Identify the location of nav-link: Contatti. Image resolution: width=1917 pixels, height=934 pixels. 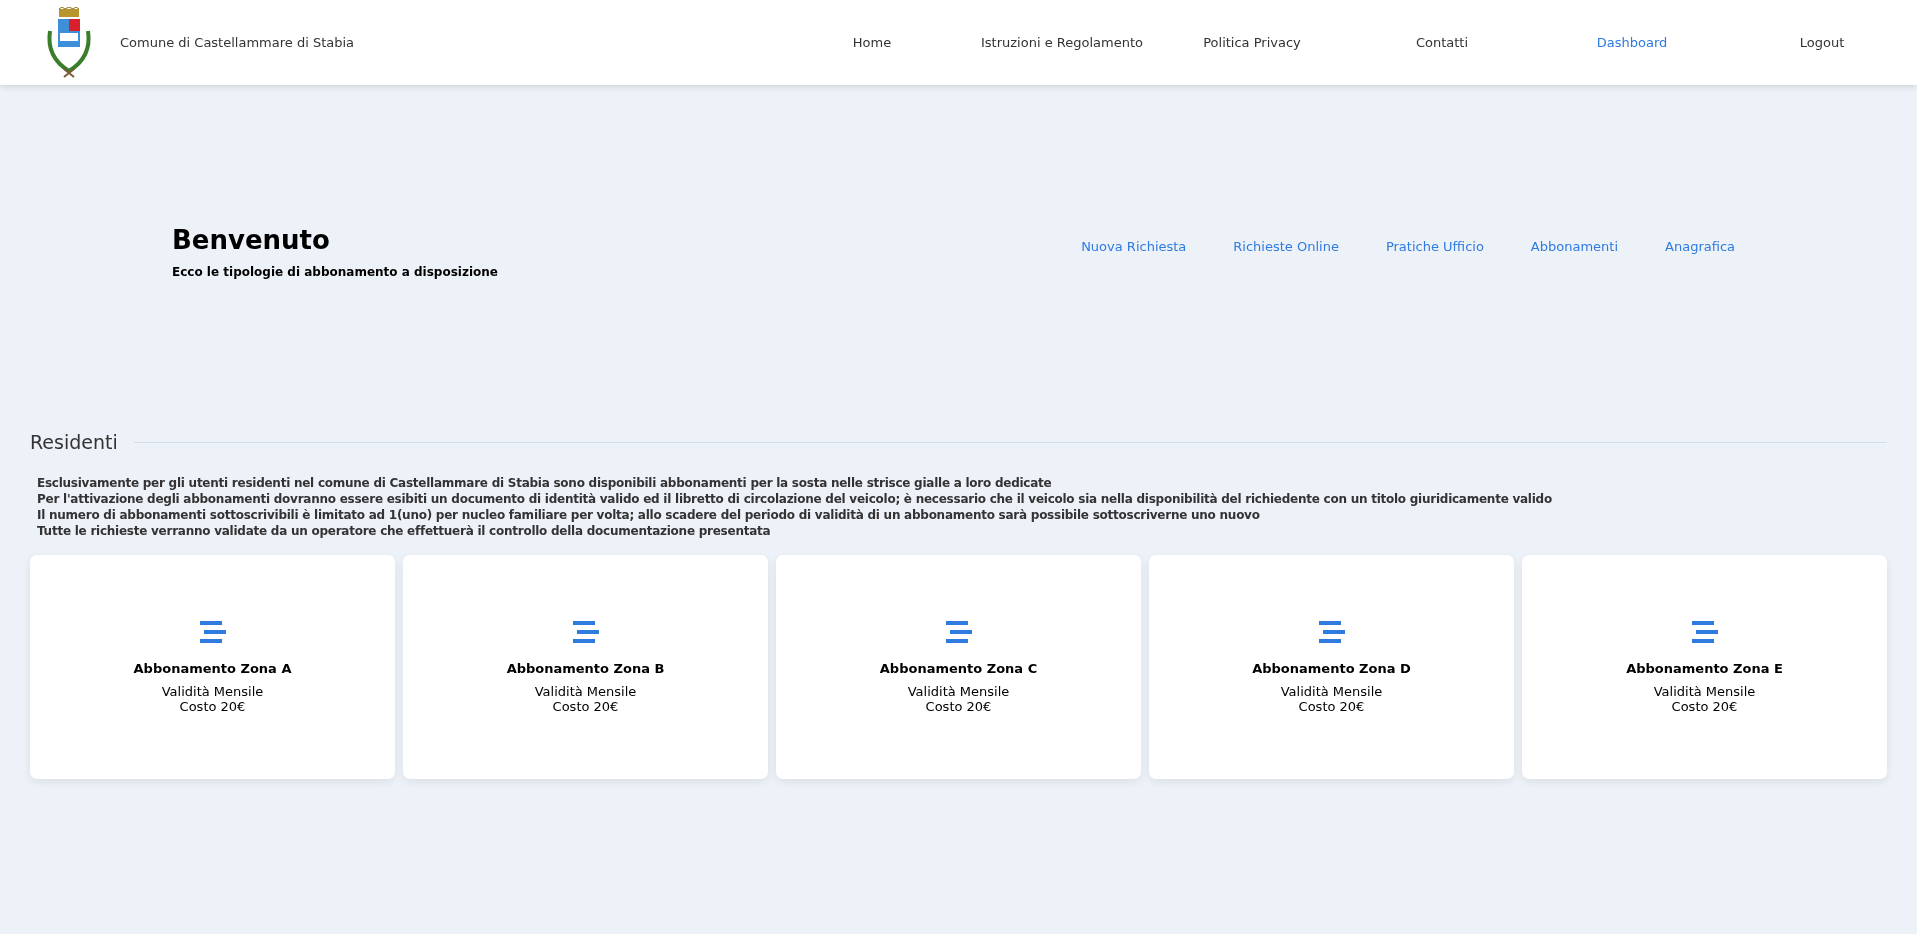
(1442, 42).